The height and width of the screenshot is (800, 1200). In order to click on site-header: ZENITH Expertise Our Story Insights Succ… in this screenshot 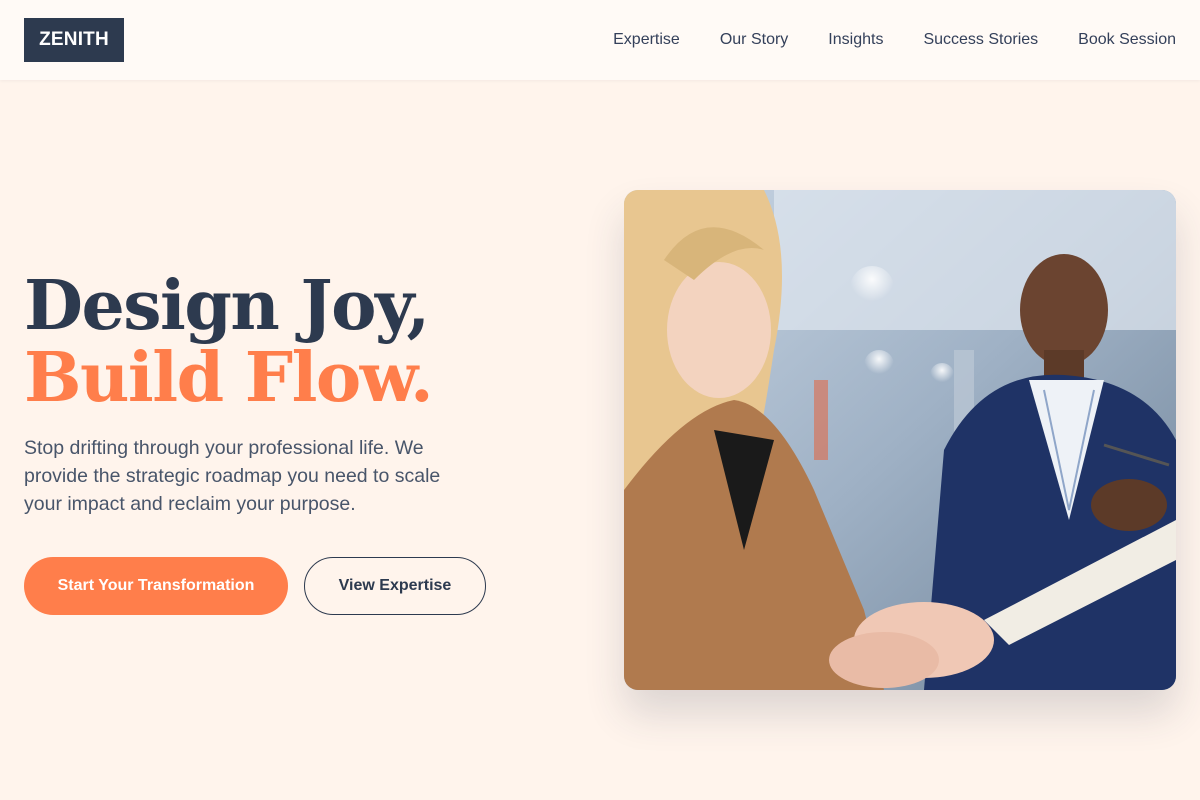, I will do `click(600, 40)`.